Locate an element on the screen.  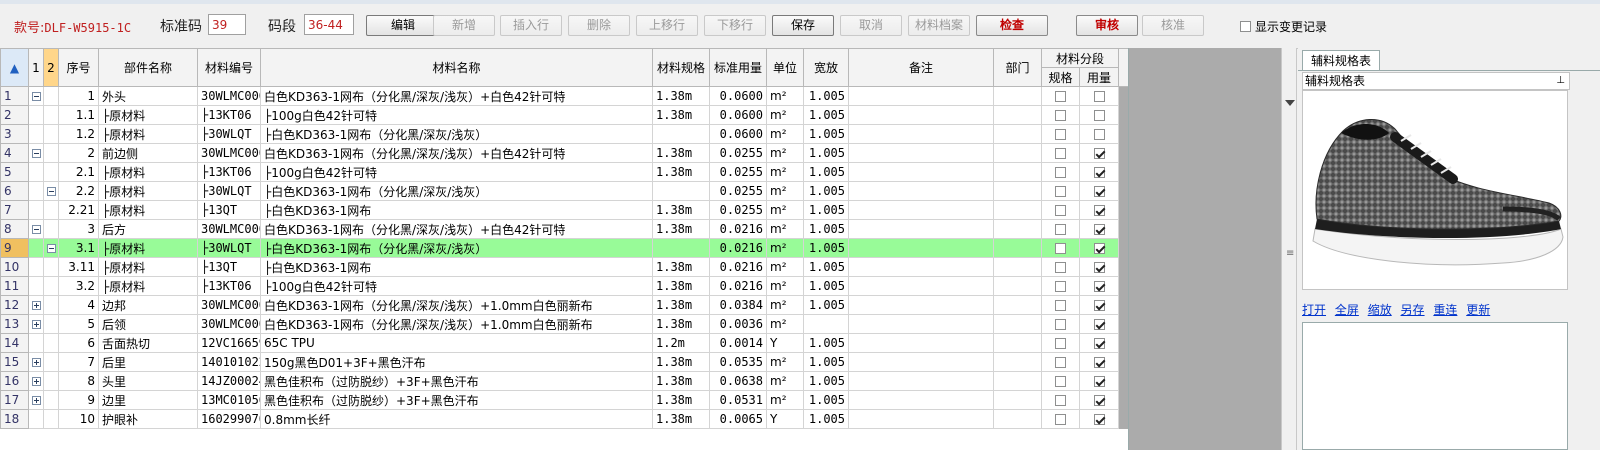
material-code-cell: ├13QT is located at coordinates (229, 210).